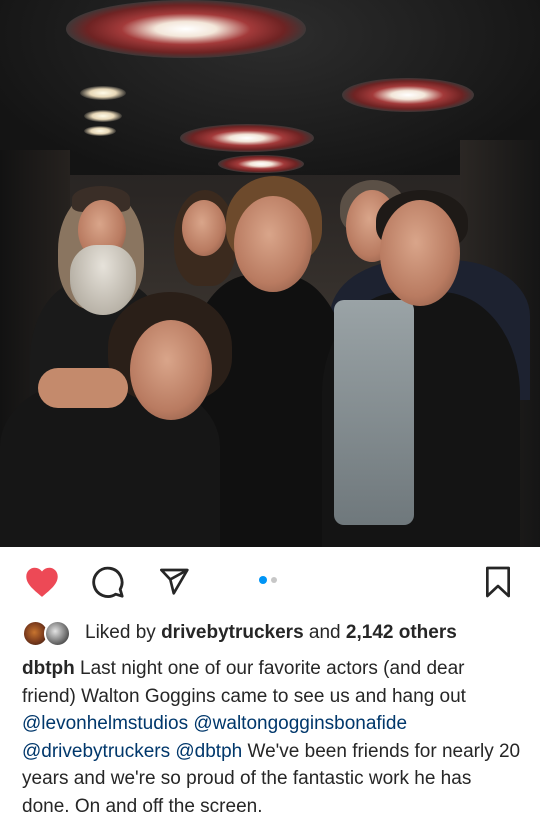  I want to click on paper-plane-icon, so click(174, 581).